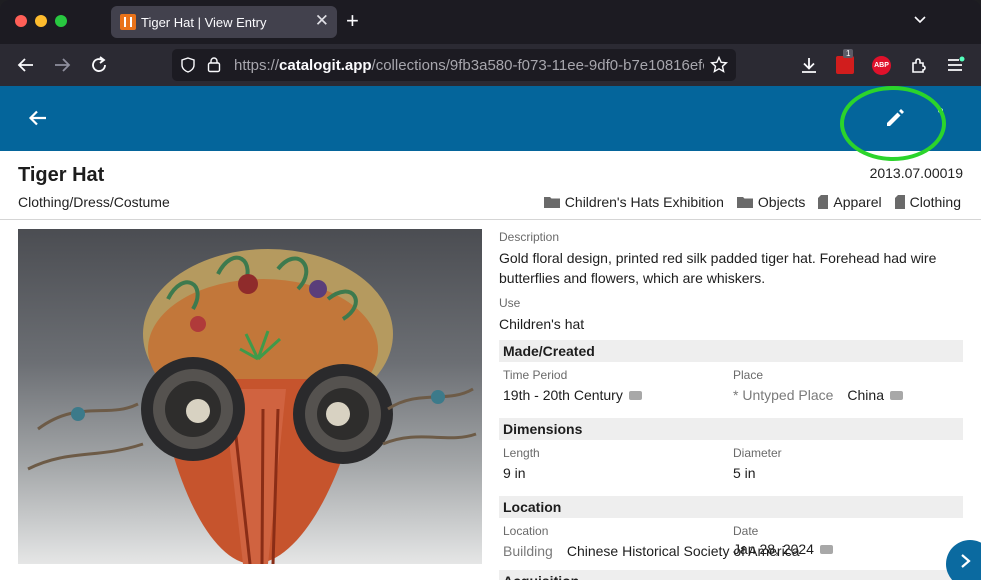  I want to click on diameter-label: Diameter, so click(757, 453).